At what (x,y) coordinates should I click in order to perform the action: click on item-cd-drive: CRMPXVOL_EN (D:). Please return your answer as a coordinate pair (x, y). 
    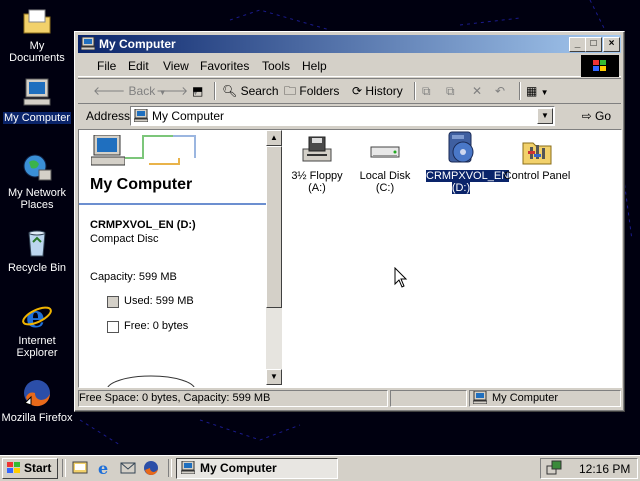
    Looking at the image, I should click on (468, 162).